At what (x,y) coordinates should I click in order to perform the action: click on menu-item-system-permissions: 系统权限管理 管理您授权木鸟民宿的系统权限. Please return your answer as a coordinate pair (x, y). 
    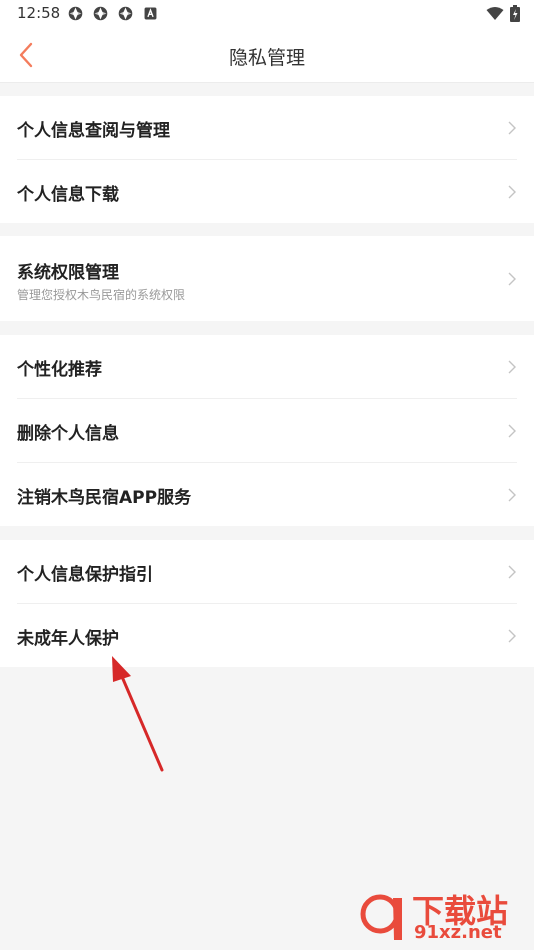
    Looking at the image, I should click on (267, 278).